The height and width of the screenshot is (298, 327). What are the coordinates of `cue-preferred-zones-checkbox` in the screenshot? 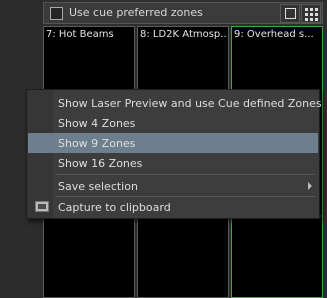 It's located at (56, 13).